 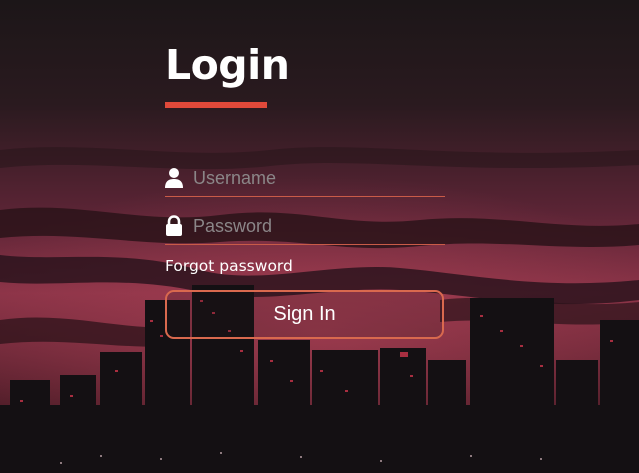 I want to click on user-icon, so click(x=174, y=178).